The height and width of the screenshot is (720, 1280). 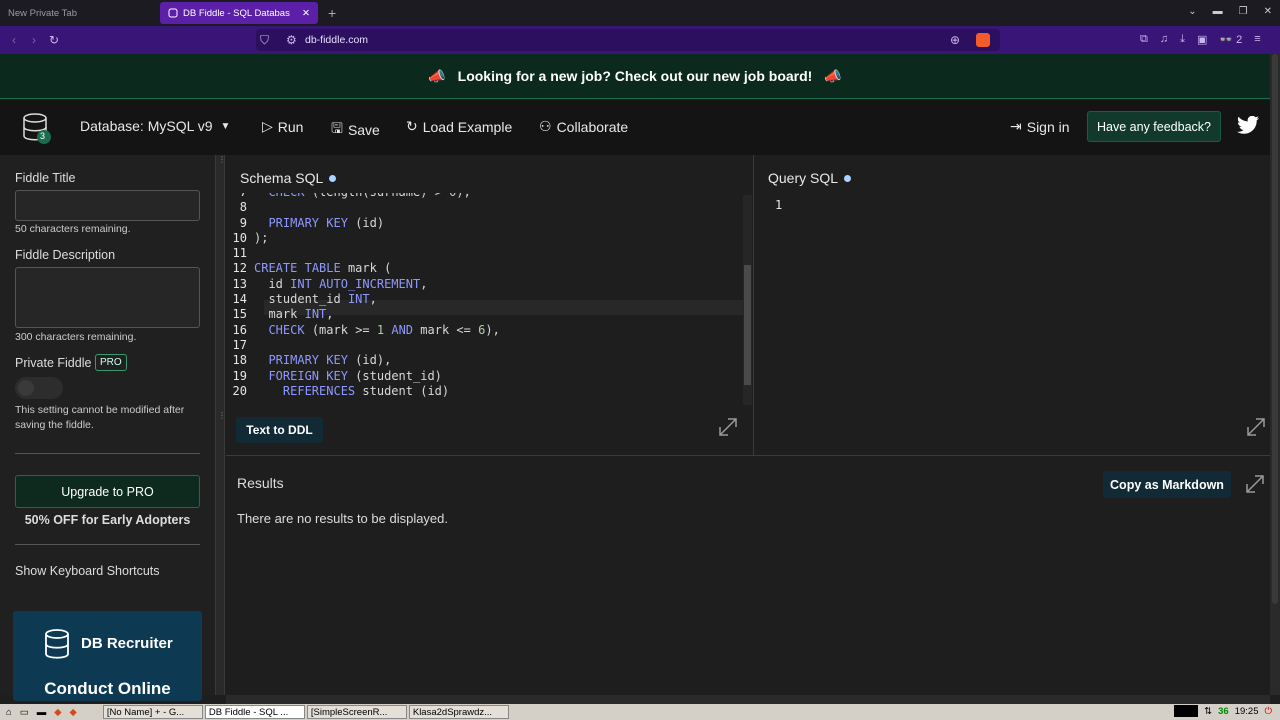 I want to click on restore-icon: ❐, so click(x=1243, y=11).